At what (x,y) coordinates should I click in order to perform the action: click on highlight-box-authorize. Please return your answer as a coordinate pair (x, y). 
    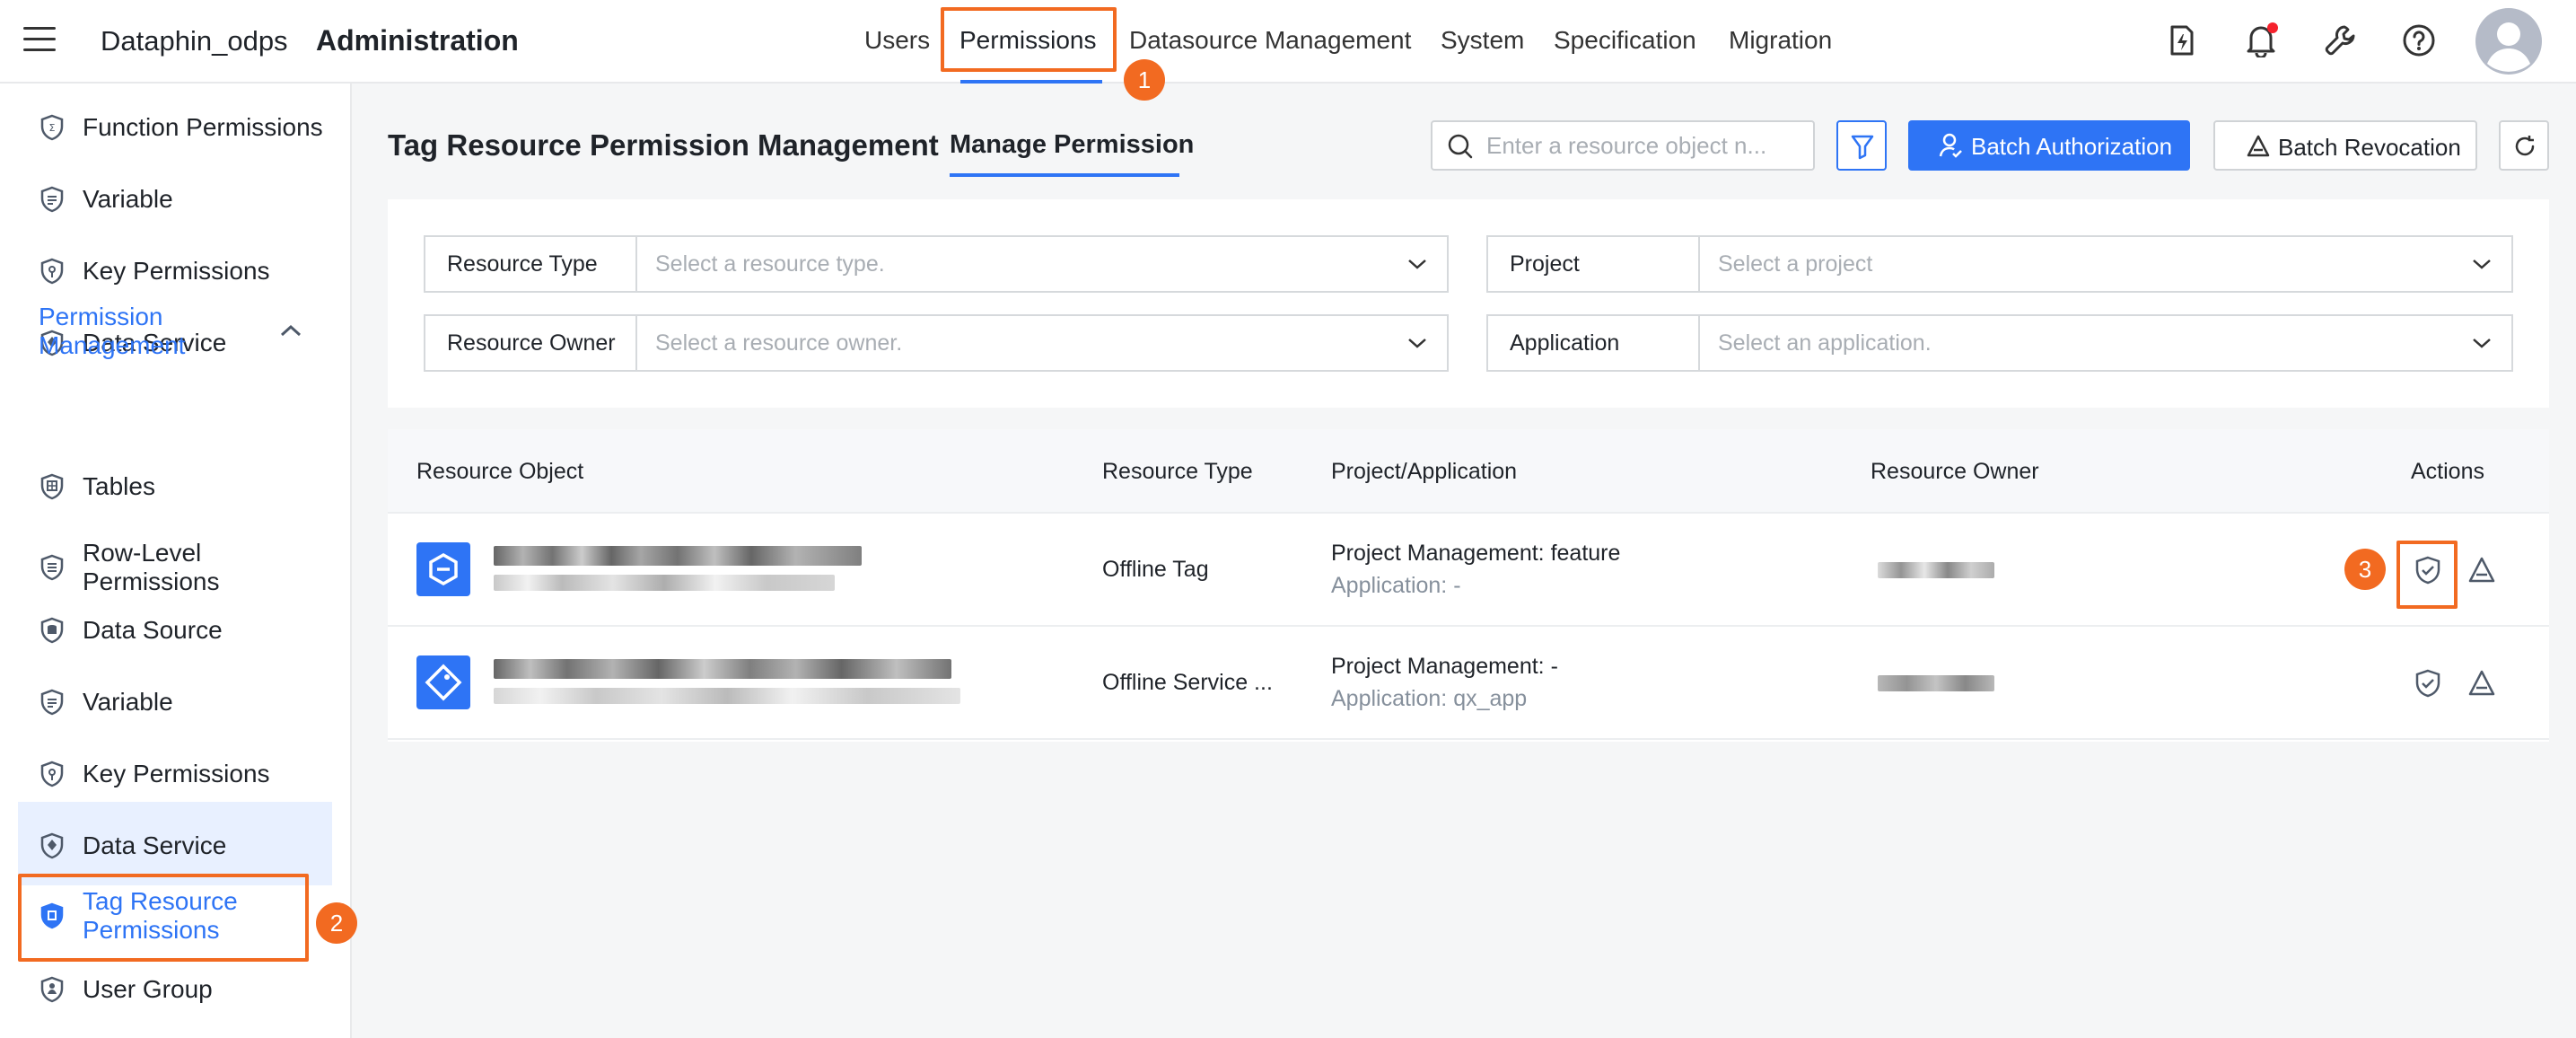
    Looking at the image, I should click on (2427, 575).